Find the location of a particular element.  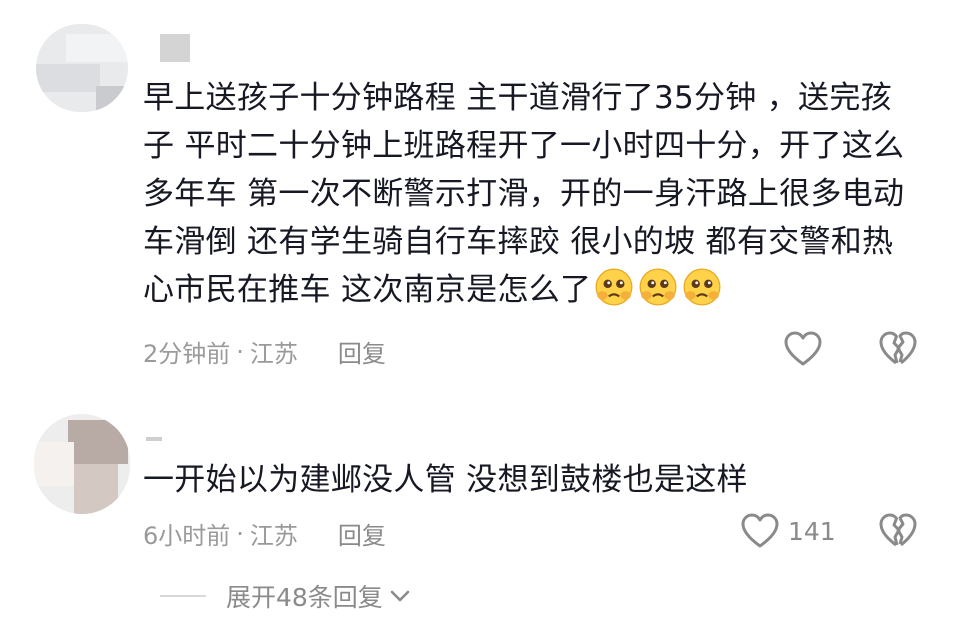

divider-line is located at coordinates (183, 596).